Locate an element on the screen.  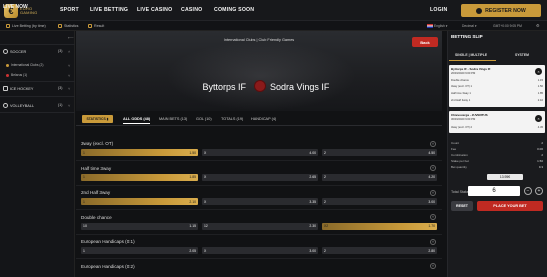
odd-button: X 3.35 is located at coordinates (260, 201).